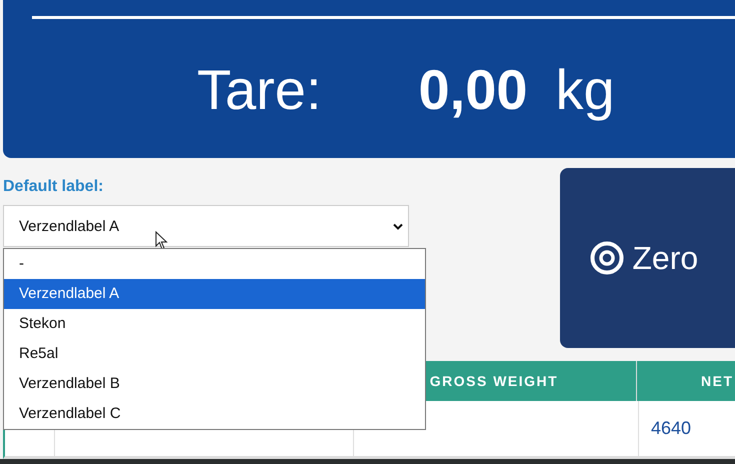 This screenshot has height=464, width=735. I want to click on tare-unit: kg, so click(585, 89).